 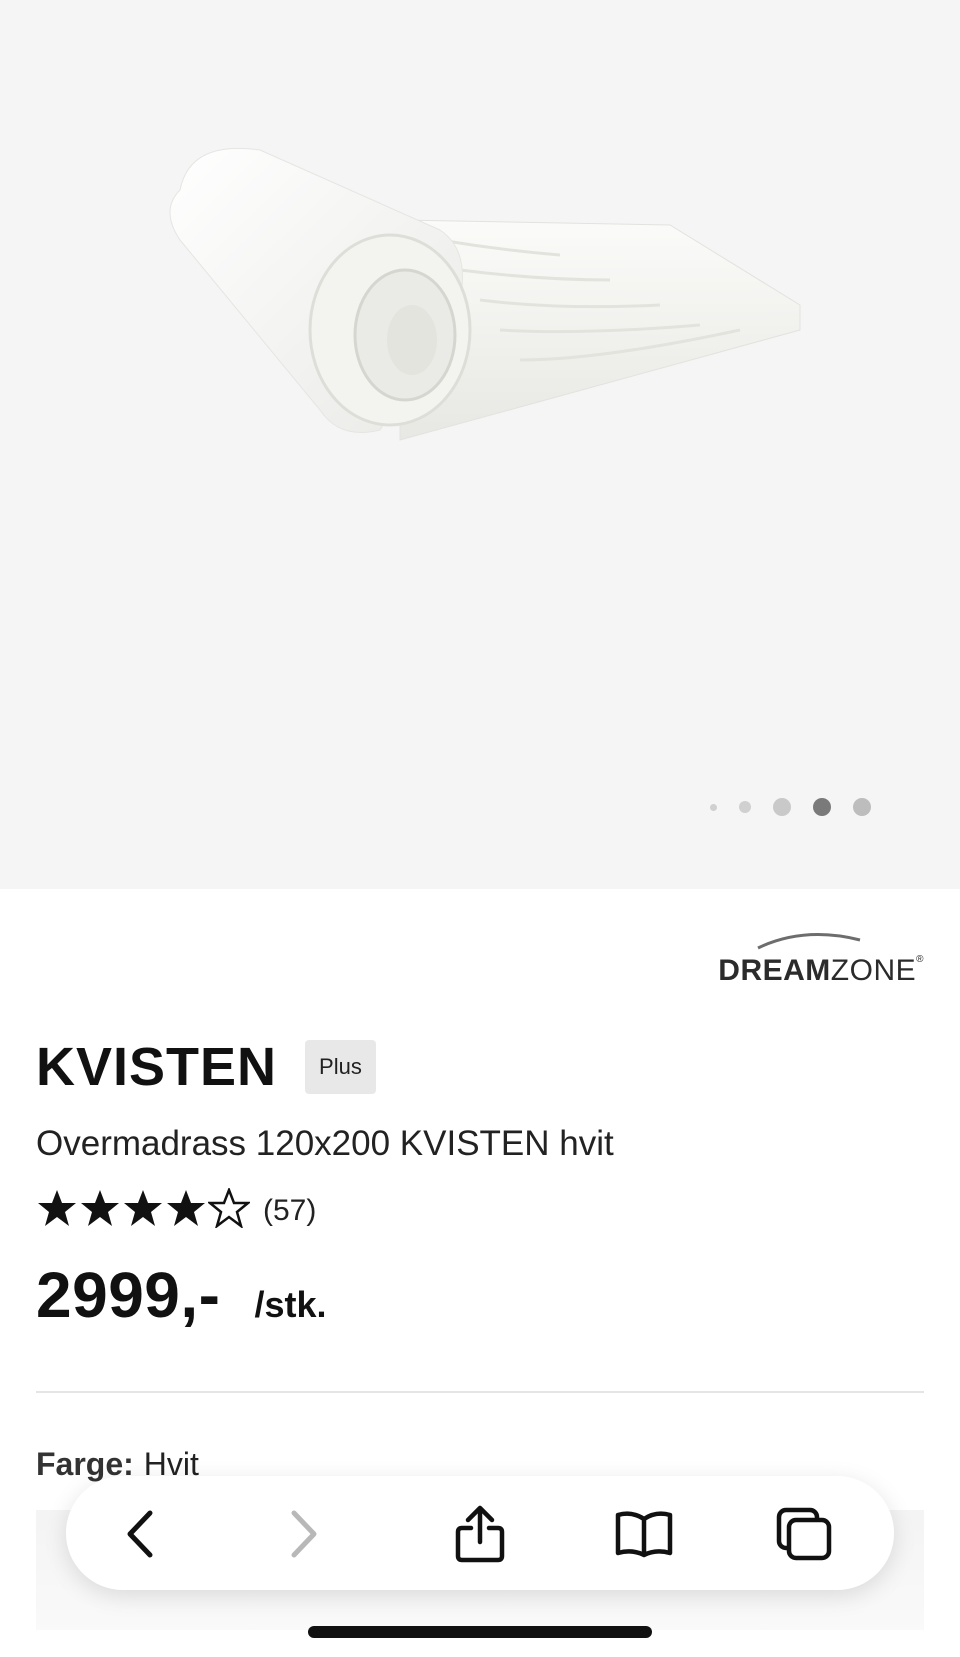 I want to click on price-row: 2999,- /stk., so click(x=181, y=1295).